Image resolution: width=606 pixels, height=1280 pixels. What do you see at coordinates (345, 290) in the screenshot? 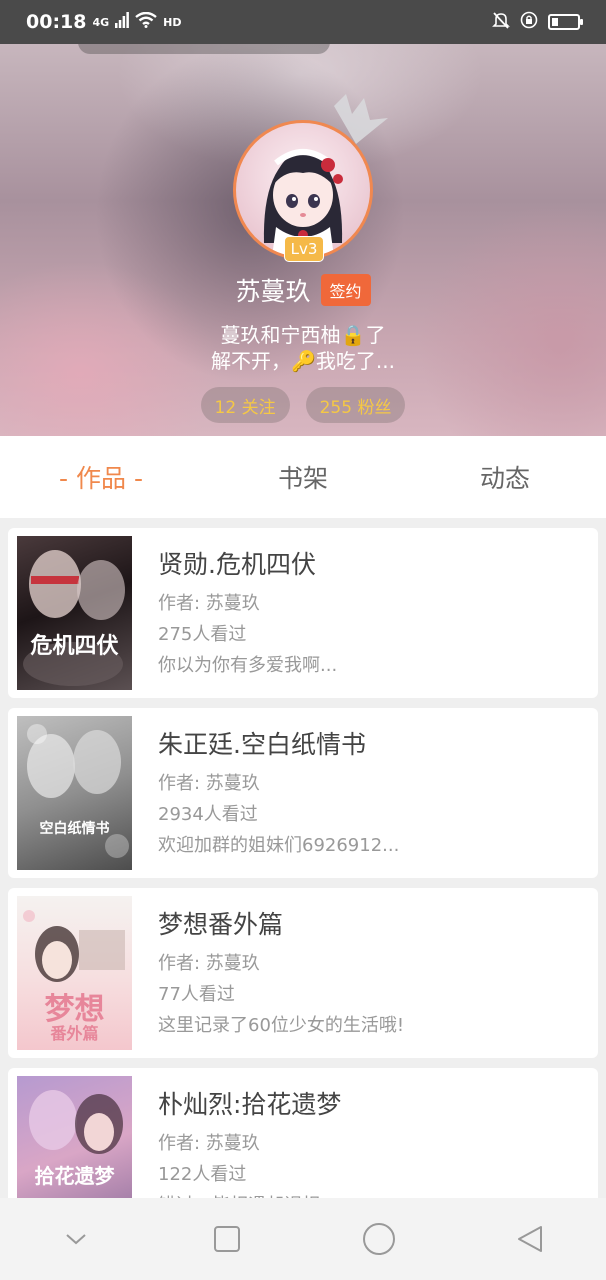
I see `signed-badge: 签约` at bounding box center [345, 290].